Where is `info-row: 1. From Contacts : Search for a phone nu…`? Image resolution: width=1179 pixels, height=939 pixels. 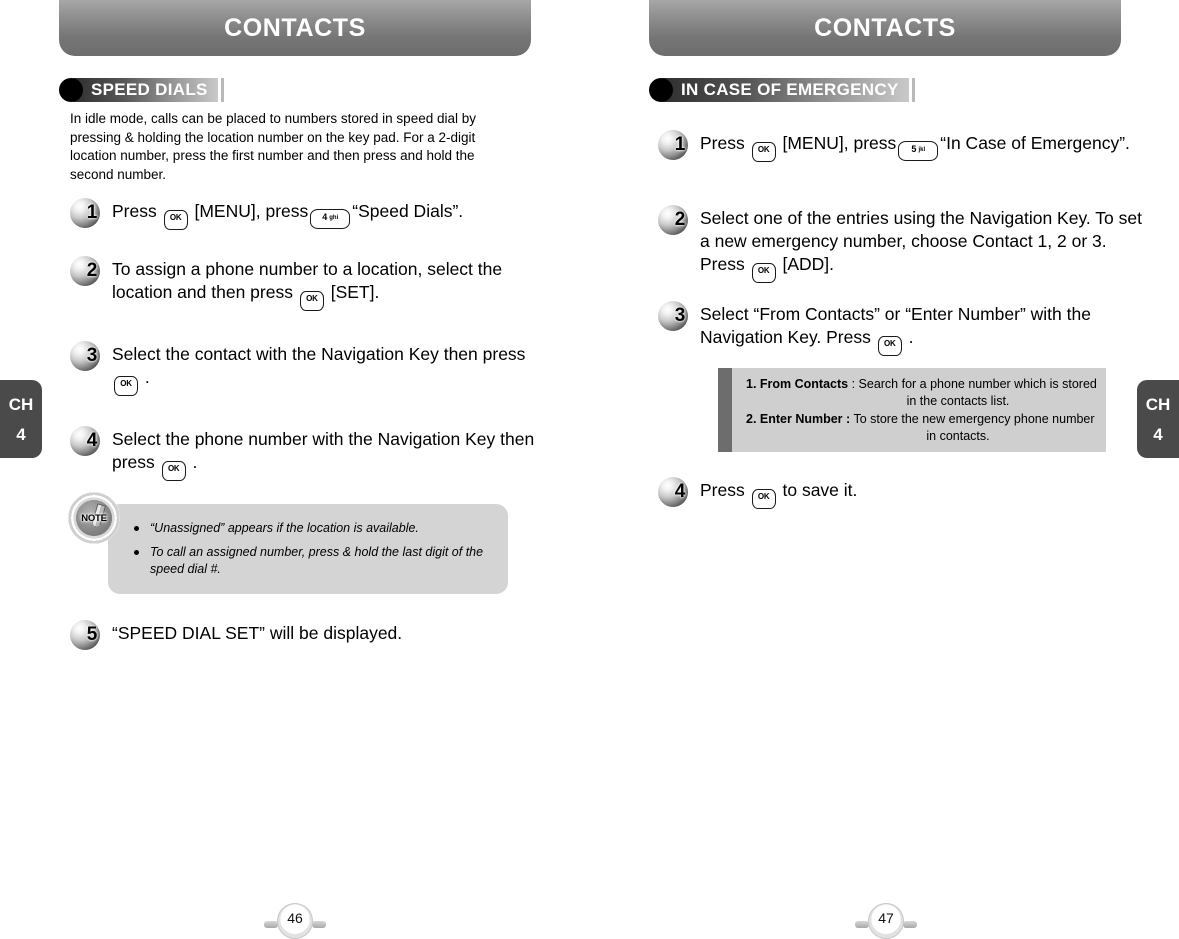 info-row: 1. From Contacts : Search for a phone nu… is located at coordinates (923, 392).